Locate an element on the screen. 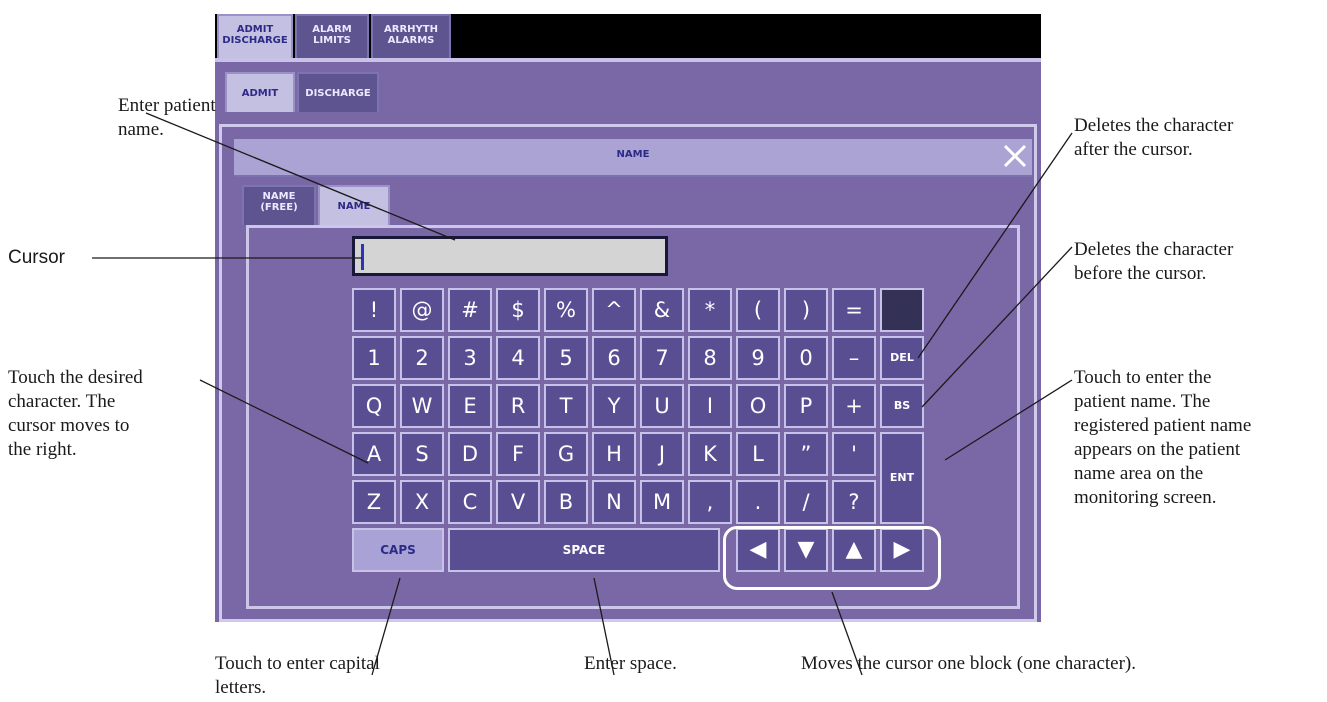 This screenshot has height=702, width=1327. key-6: 6 is located at coordinates (614, 358).